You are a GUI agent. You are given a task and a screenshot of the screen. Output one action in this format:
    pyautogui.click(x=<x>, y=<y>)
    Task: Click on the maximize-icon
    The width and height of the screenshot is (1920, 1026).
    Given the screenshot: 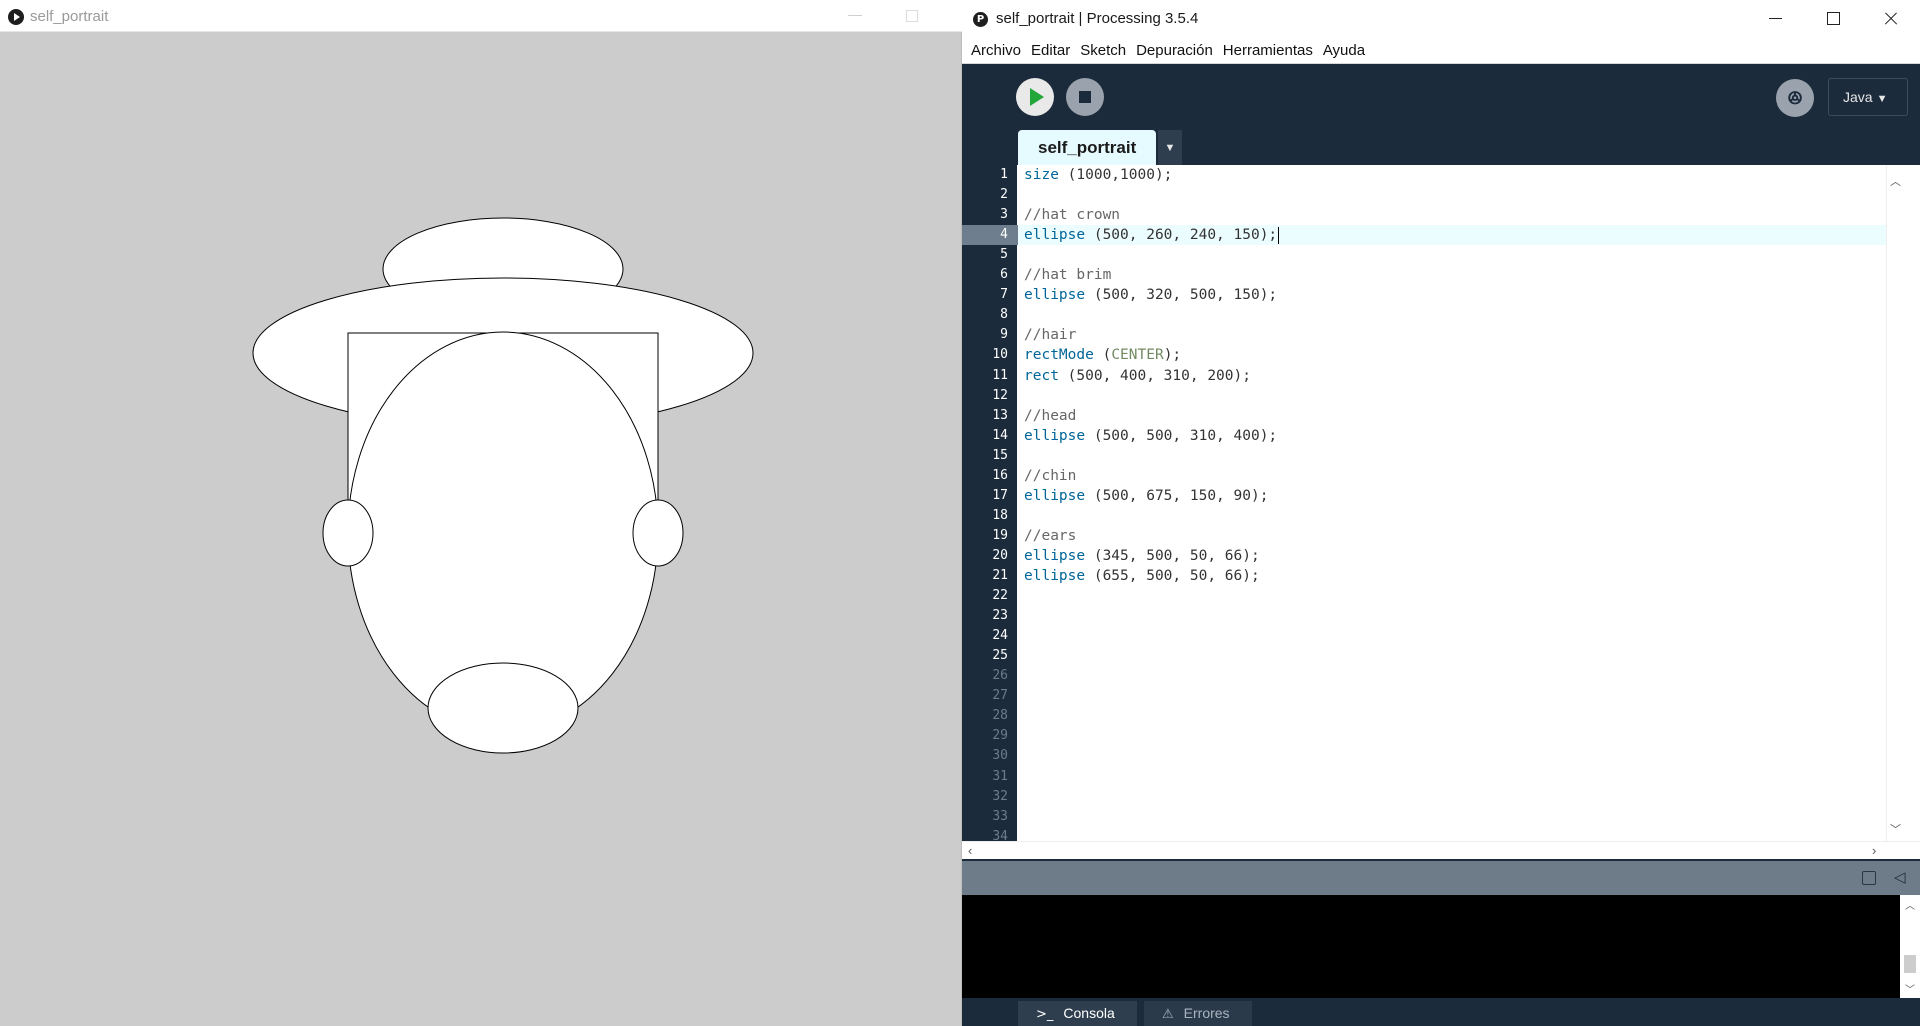 What is the action you would take?
    pyautogui.click(x=912, y=16)
    